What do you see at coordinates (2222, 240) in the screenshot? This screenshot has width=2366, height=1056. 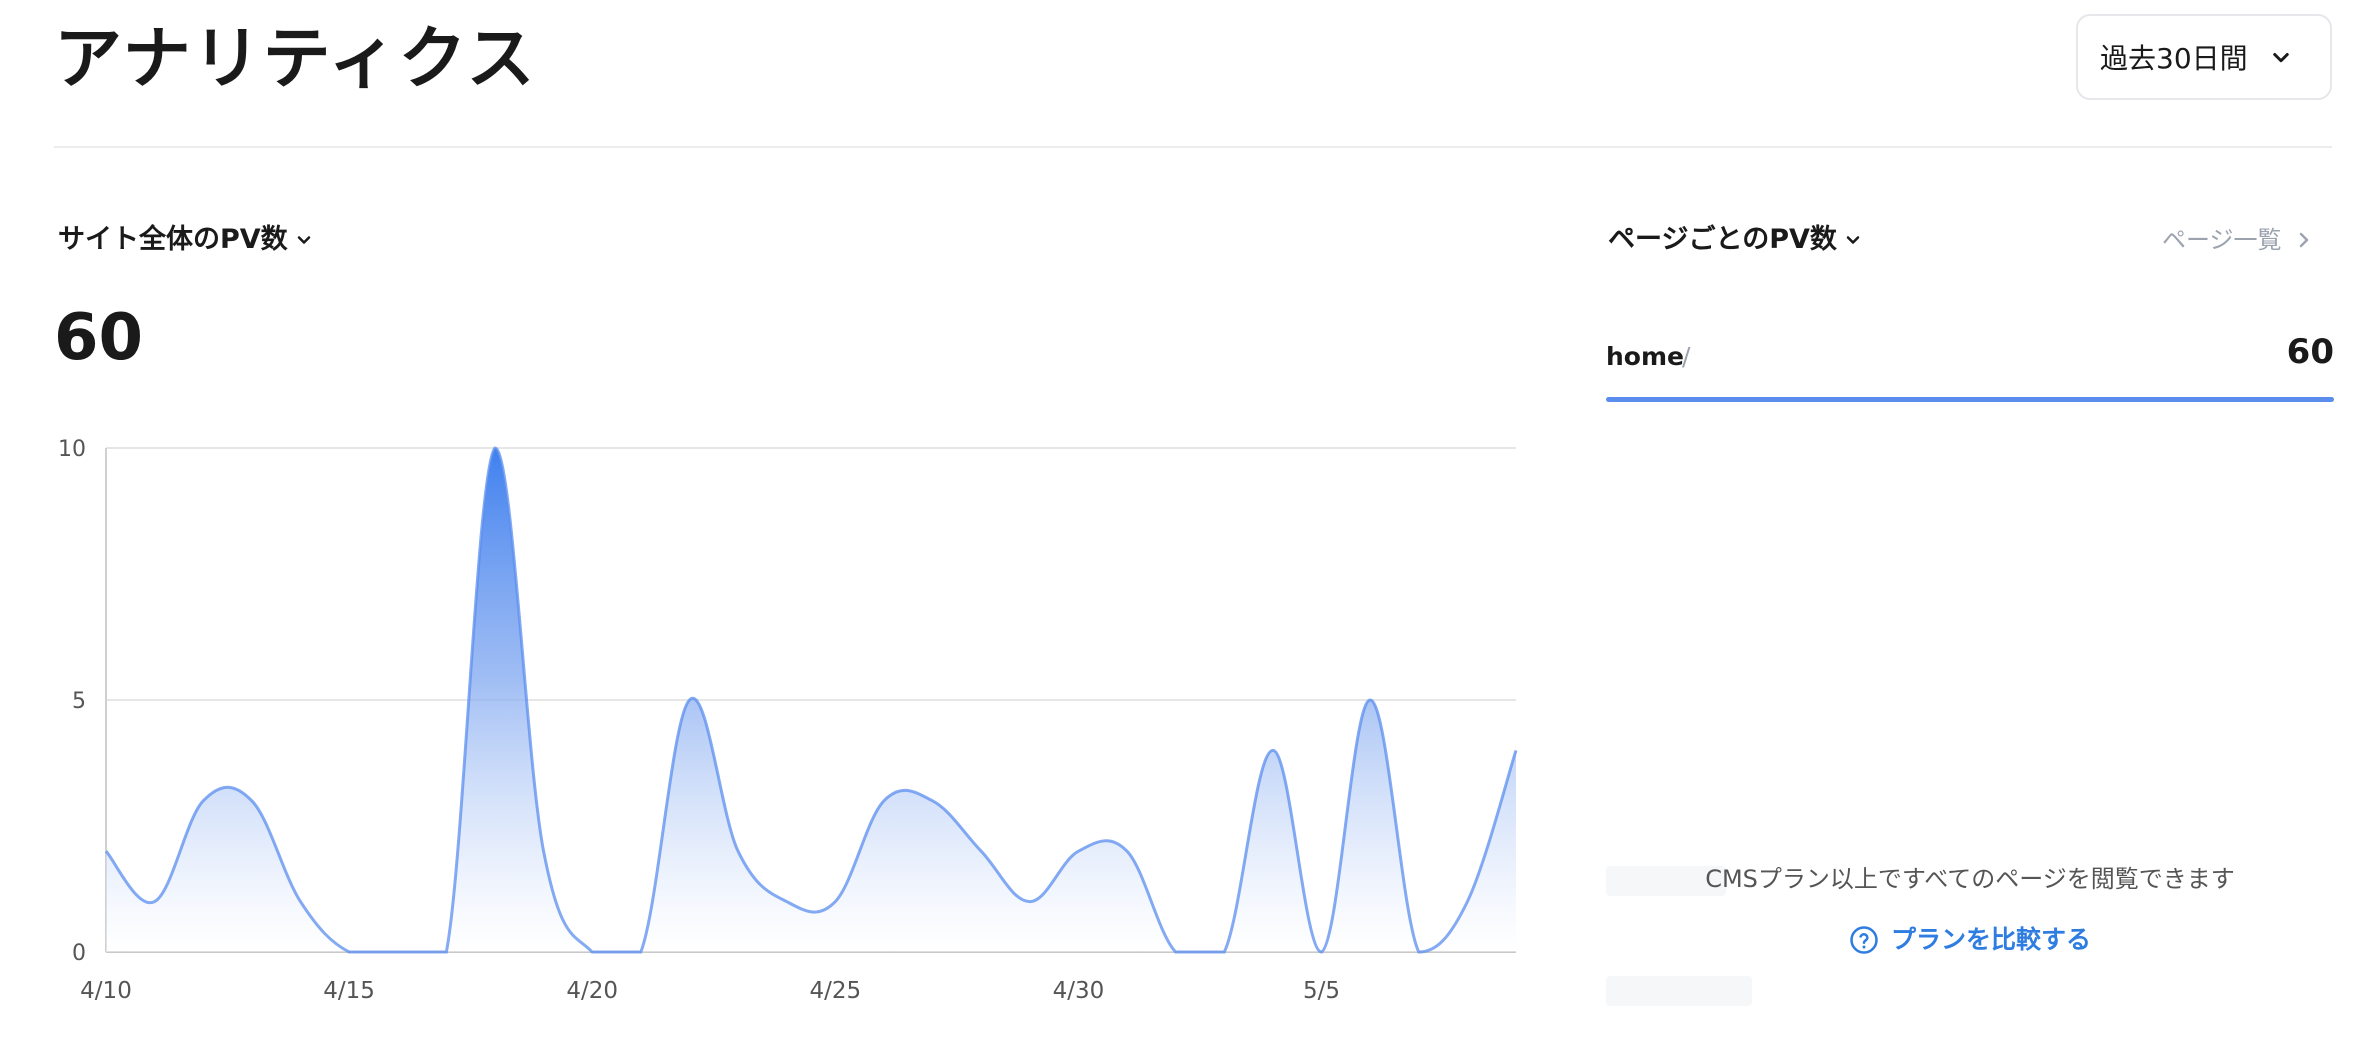 I see `page-list-label: ページ一覧` at bounding box center [2222, 240].